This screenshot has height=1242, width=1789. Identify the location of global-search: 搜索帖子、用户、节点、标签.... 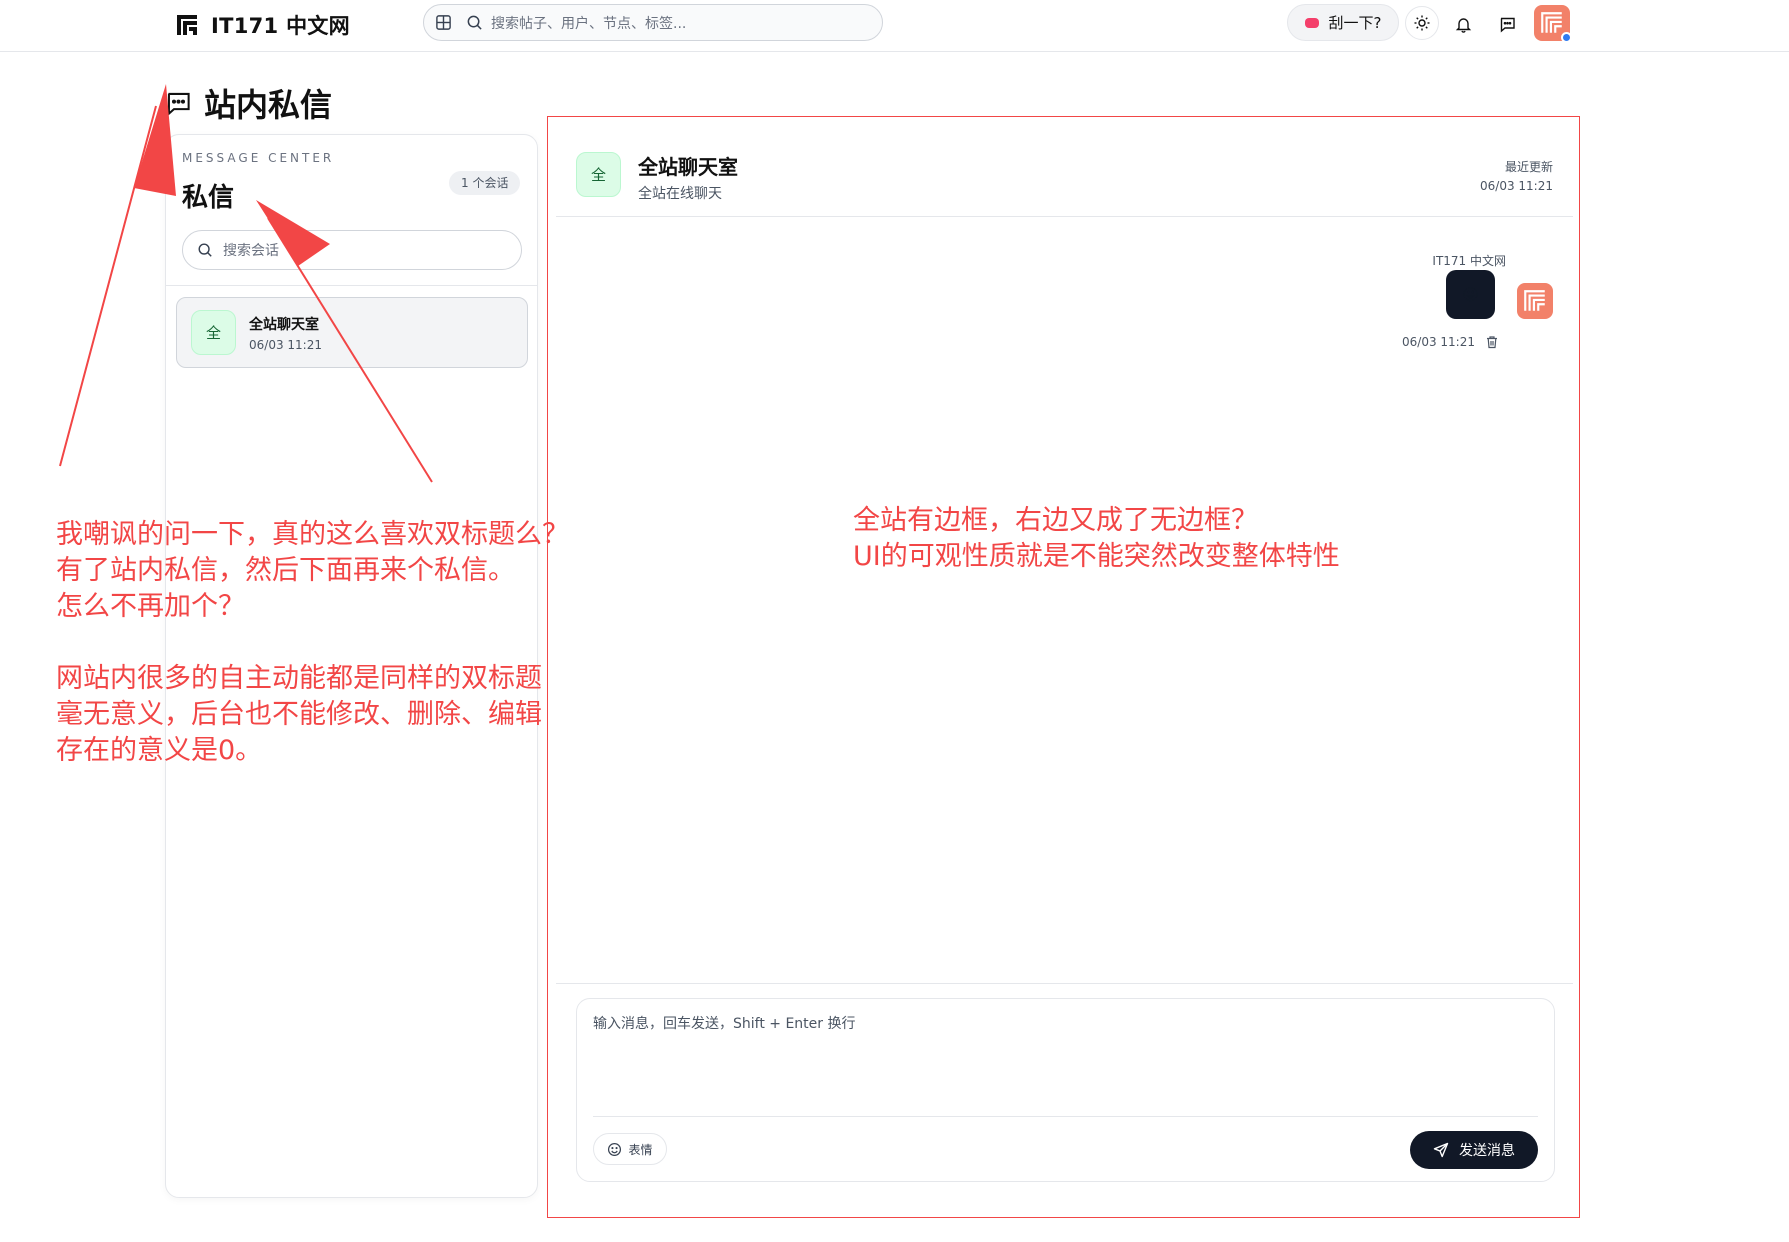
(653, 22).